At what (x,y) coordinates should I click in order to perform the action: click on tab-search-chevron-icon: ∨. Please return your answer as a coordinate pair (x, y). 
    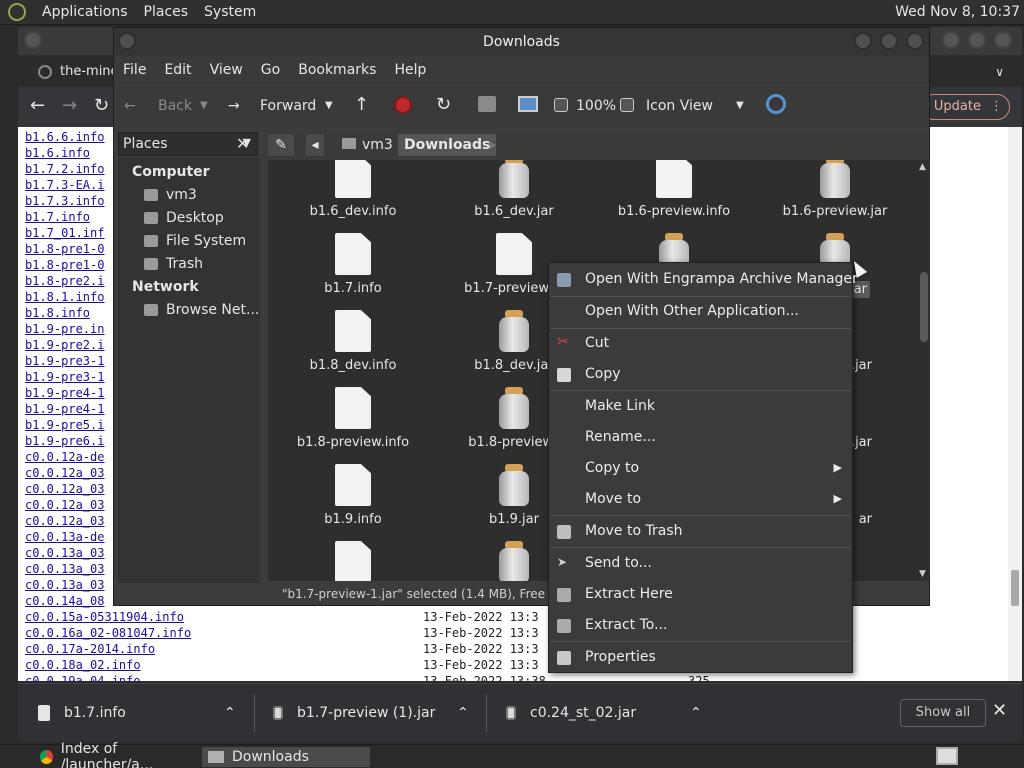
    Looking at the image, I should click on (999, 72).